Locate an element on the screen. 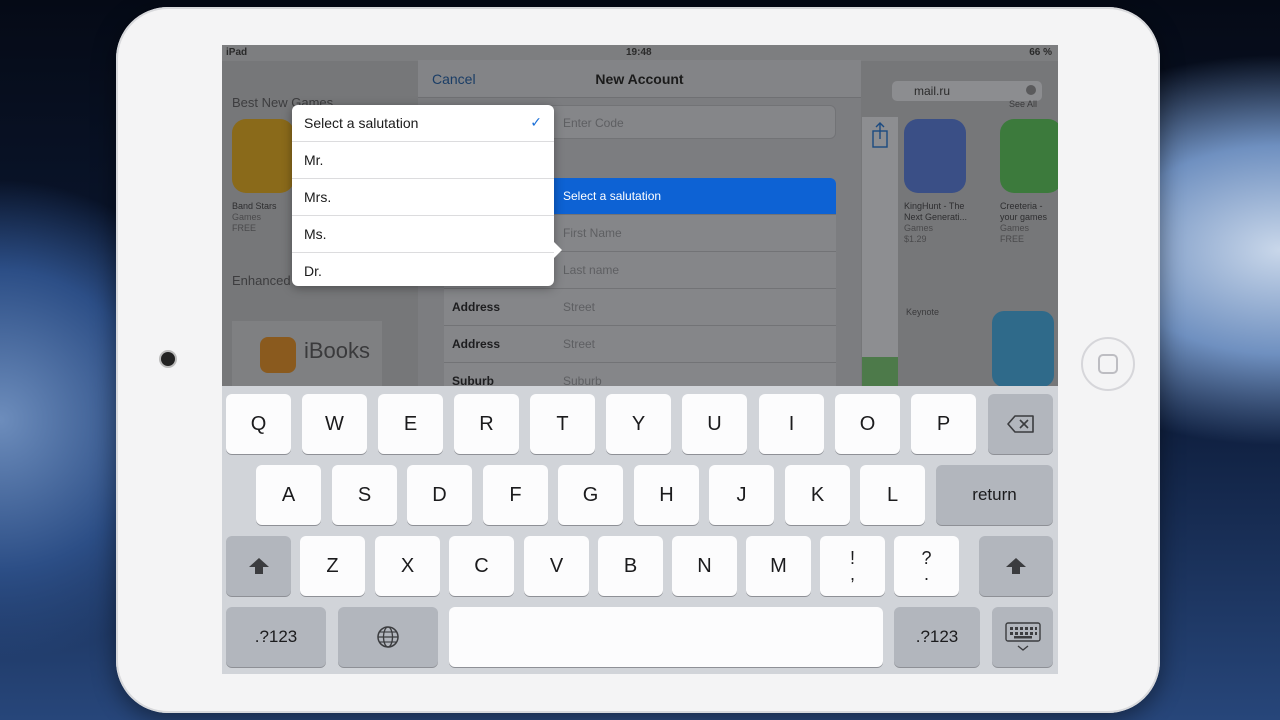  key-k: K is located at coordinates (817, 495).